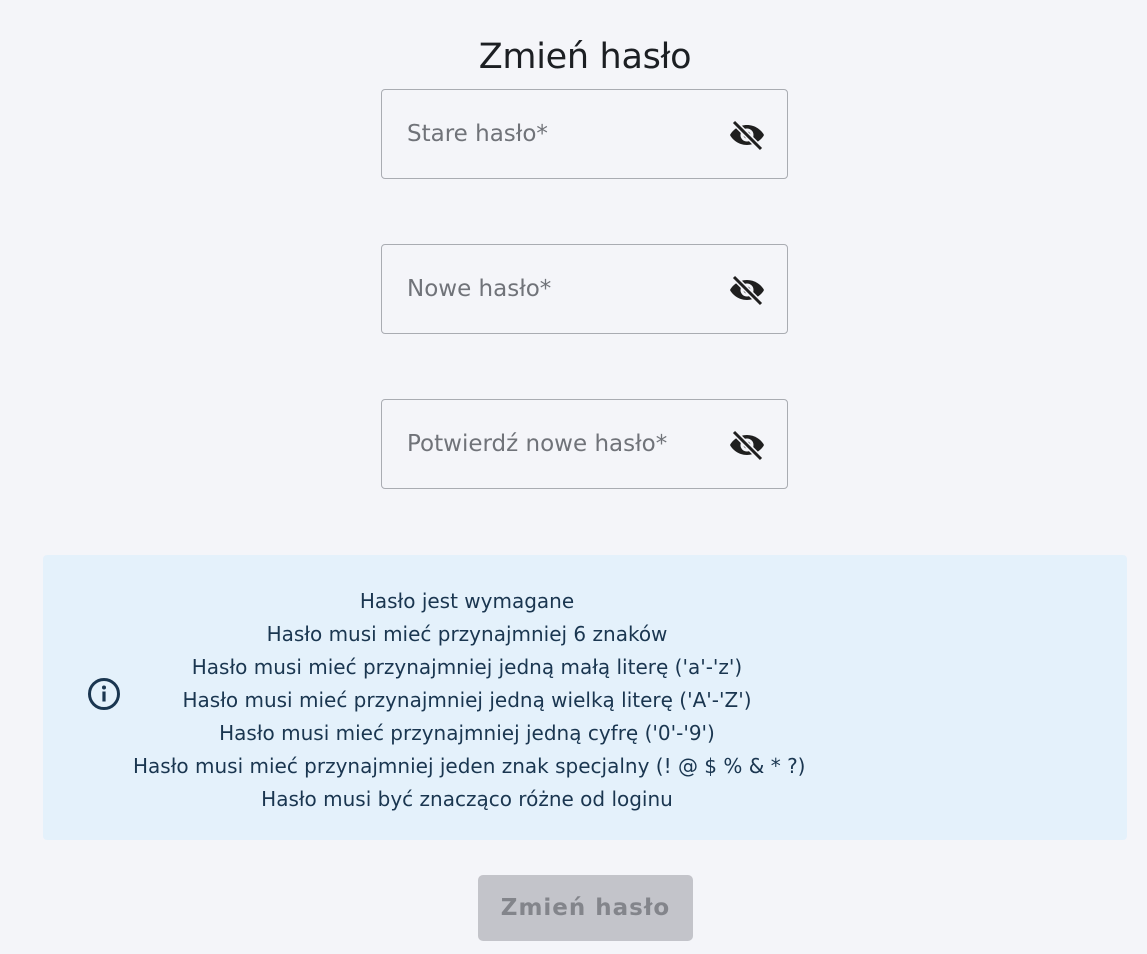  I want to click on requirement-item: Hasło jest wymagane, so click(467, 601).